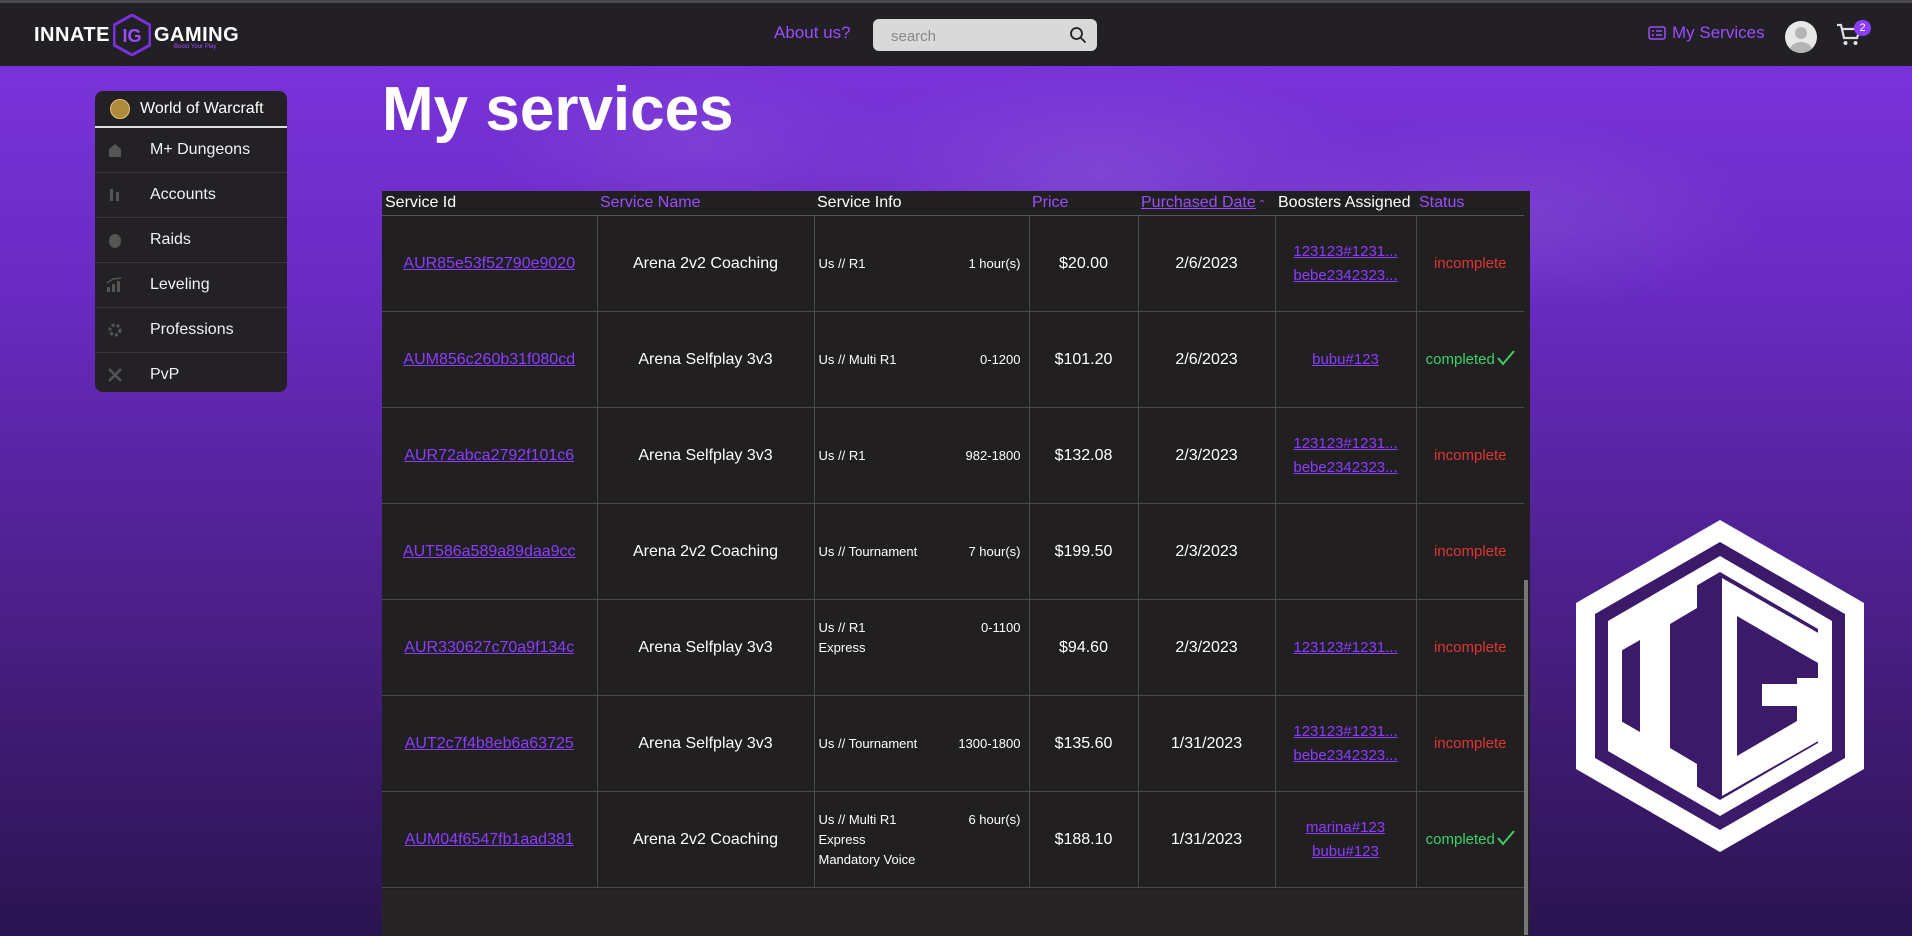  What do you see at coordinates (180, 284) in the screenshot?
I see `sidebar-item-label: Leveling` at bounding box center [180, 284].